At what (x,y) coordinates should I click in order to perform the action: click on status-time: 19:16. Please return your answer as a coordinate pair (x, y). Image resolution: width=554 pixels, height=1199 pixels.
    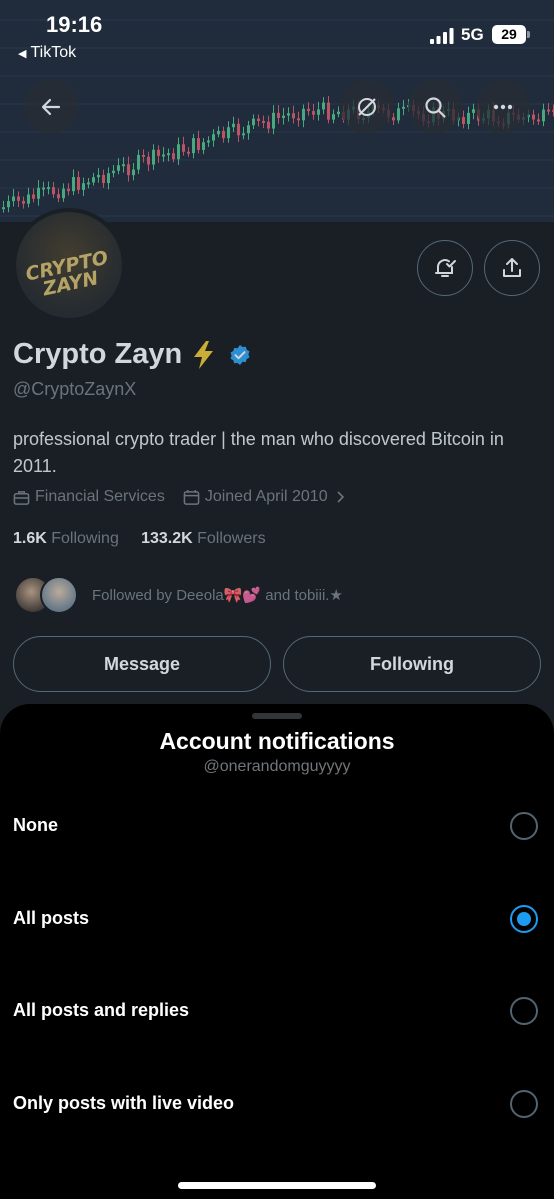
    Looking at the image, I should click on (74, 24).